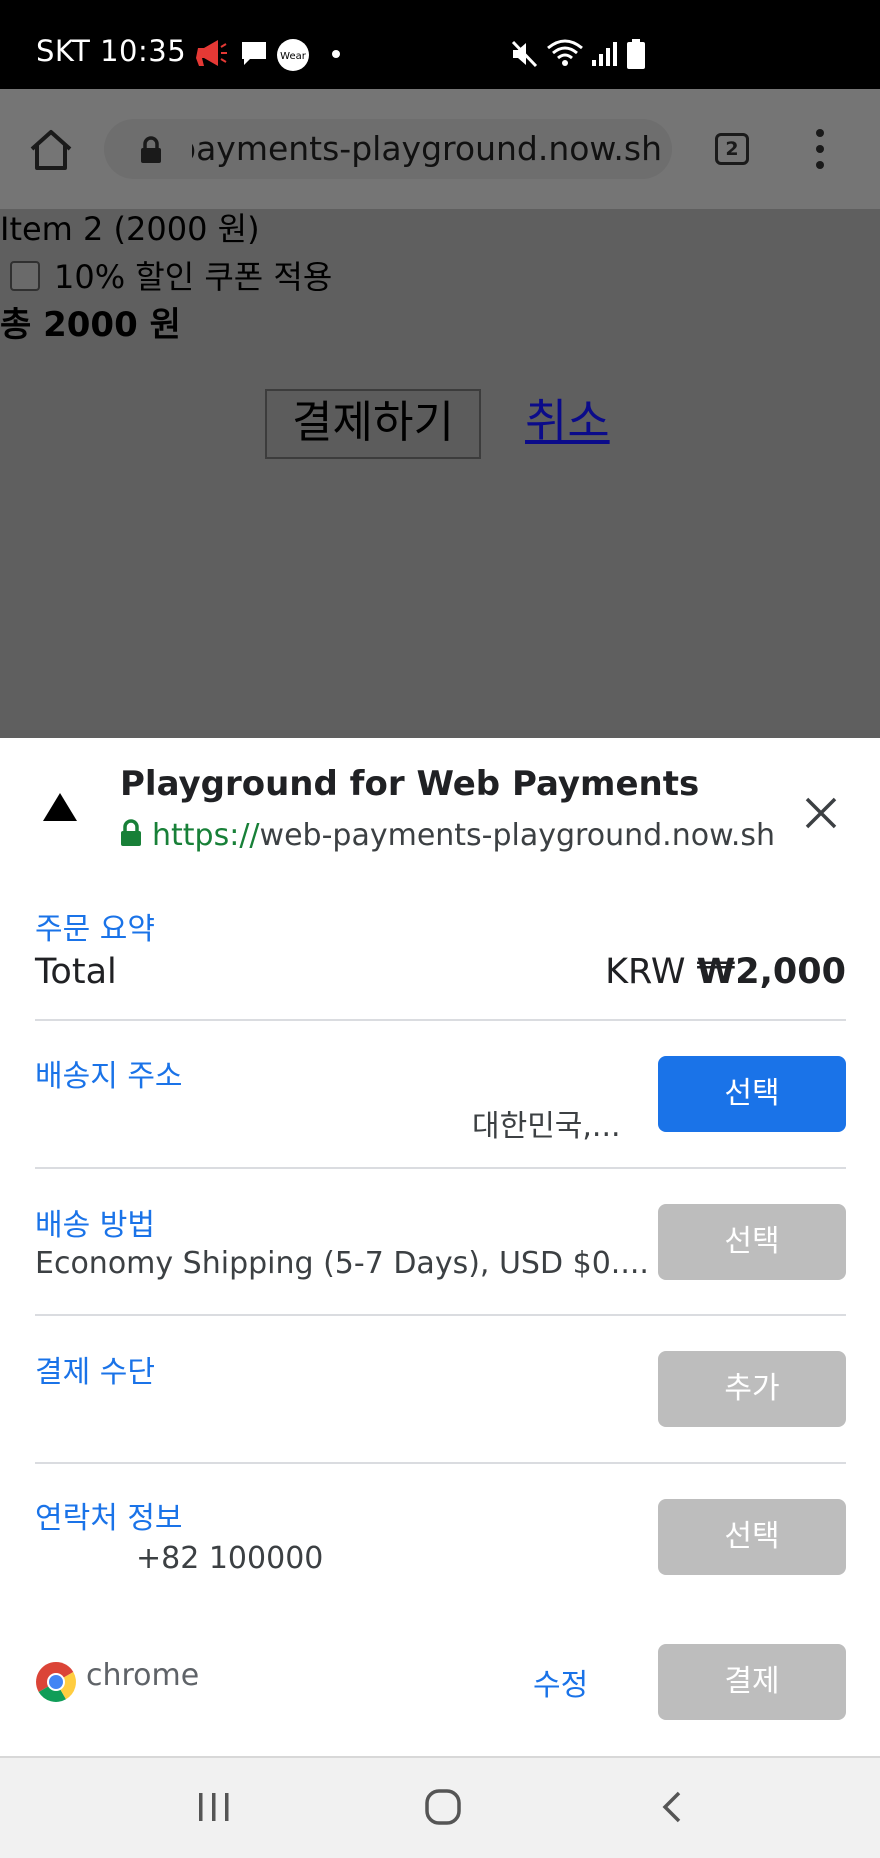  What do you see at coordinates (672, 1807) in the screenshot?
I see `back-icon` at bounding box center [672, 1807].